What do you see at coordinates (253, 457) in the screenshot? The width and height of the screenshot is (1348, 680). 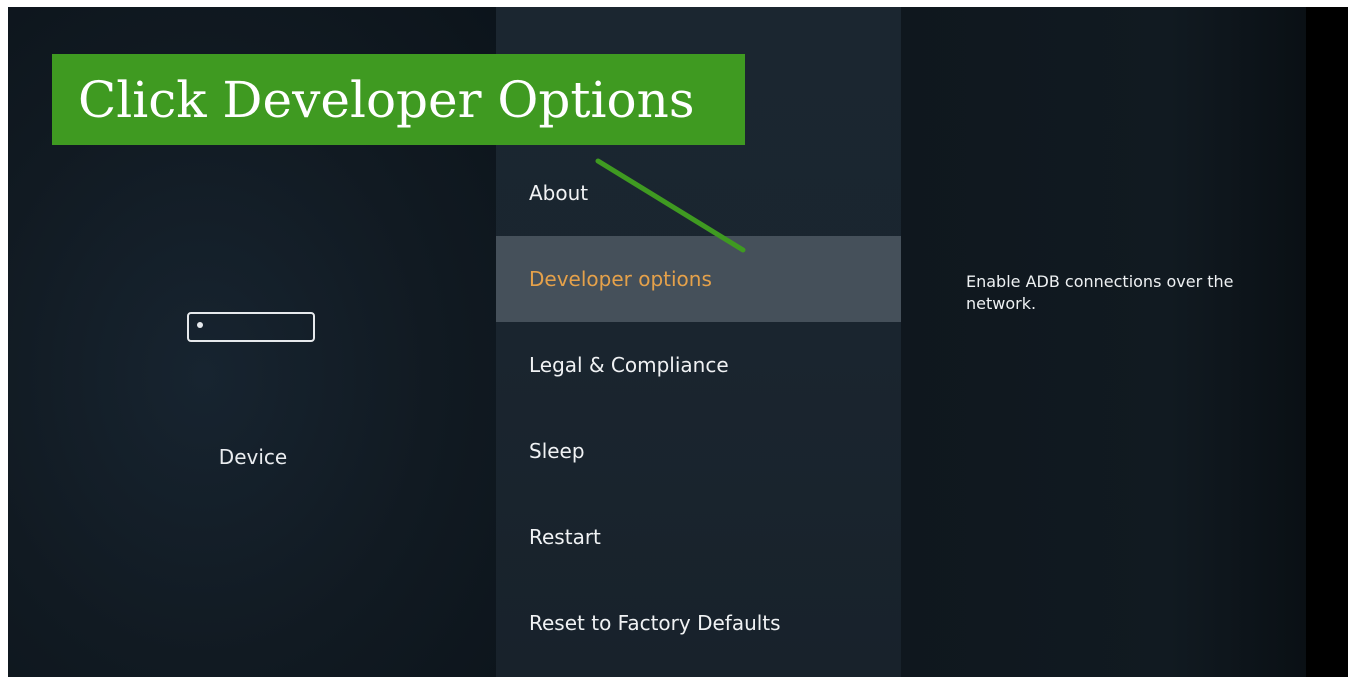 I see `category-title: Device` at bounding box center [253, 457].